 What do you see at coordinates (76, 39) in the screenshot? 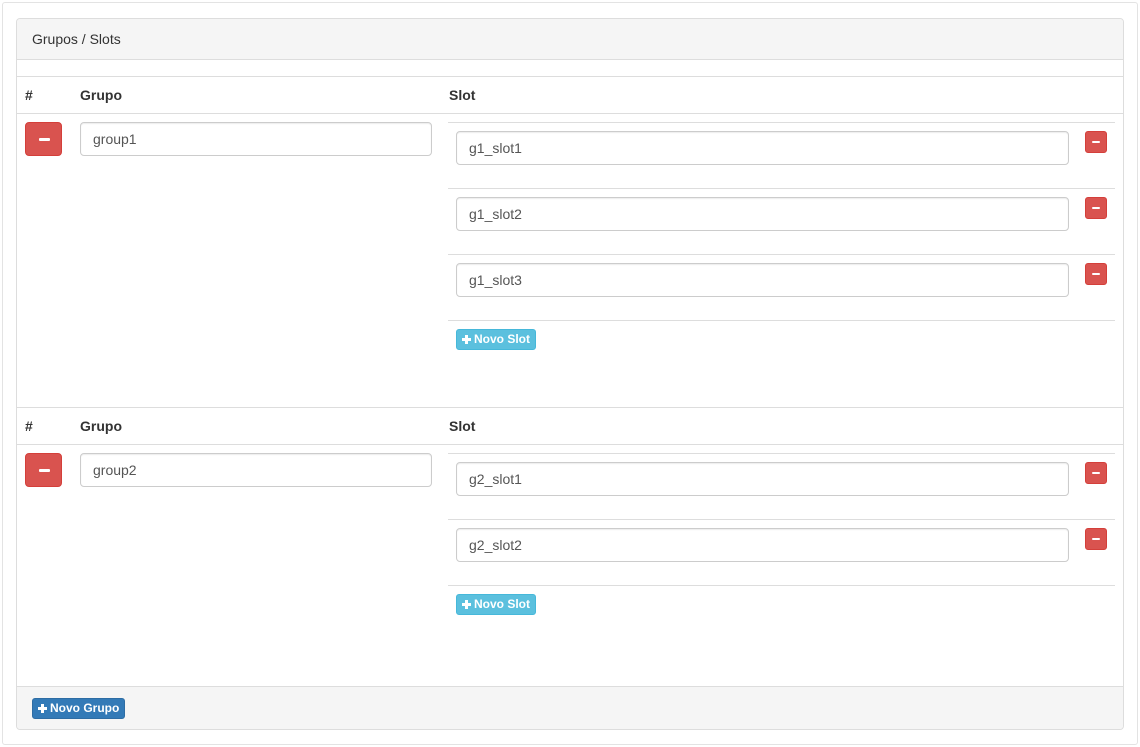
I see `breadcrumb: Grupos / Slots` at bounding box center [76, 39].